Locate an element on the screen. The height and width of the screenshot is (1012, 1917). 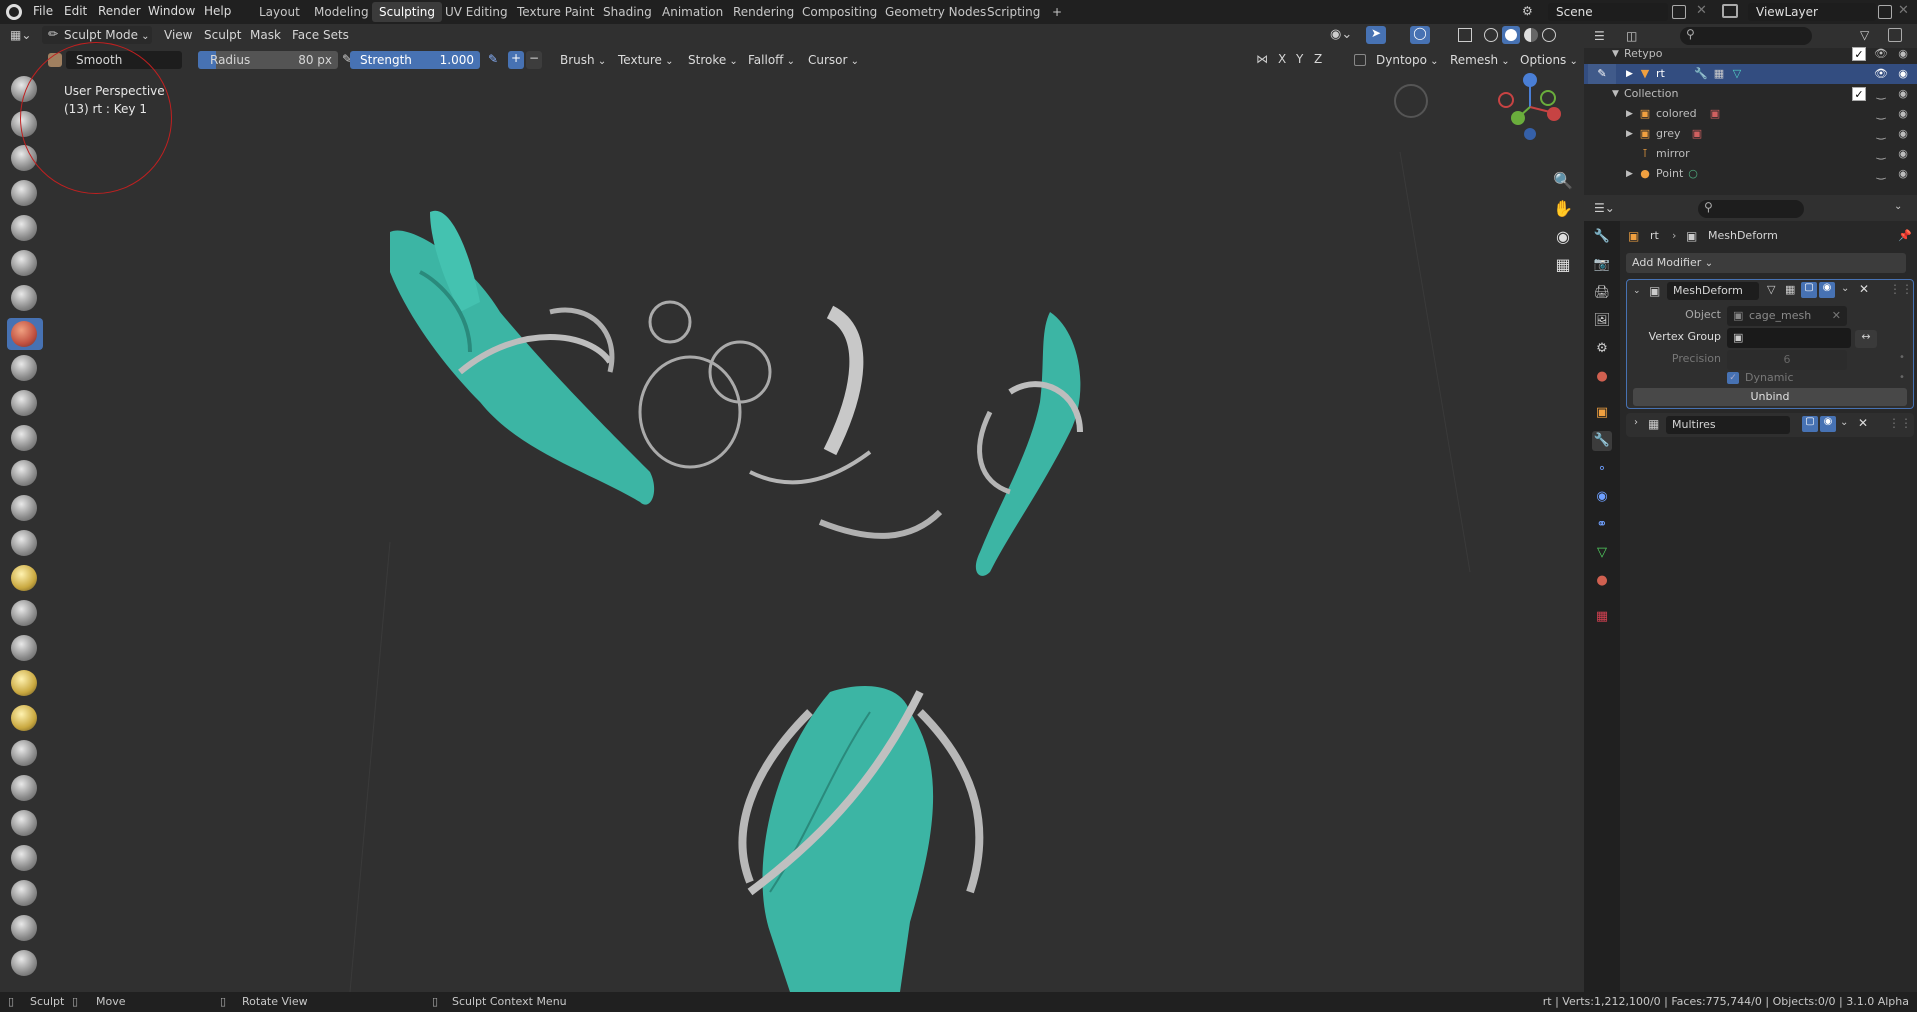
collapse-chevron-icon: ⌄ is located at coordinates (1637, 291).